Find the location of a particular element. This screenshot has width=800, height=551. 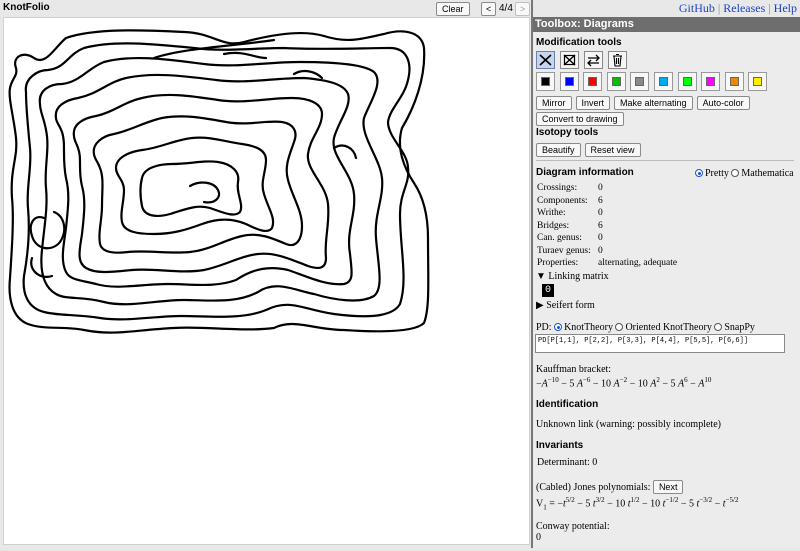

seifert-form-label: Seifert form is located at coordinates (570, 305).